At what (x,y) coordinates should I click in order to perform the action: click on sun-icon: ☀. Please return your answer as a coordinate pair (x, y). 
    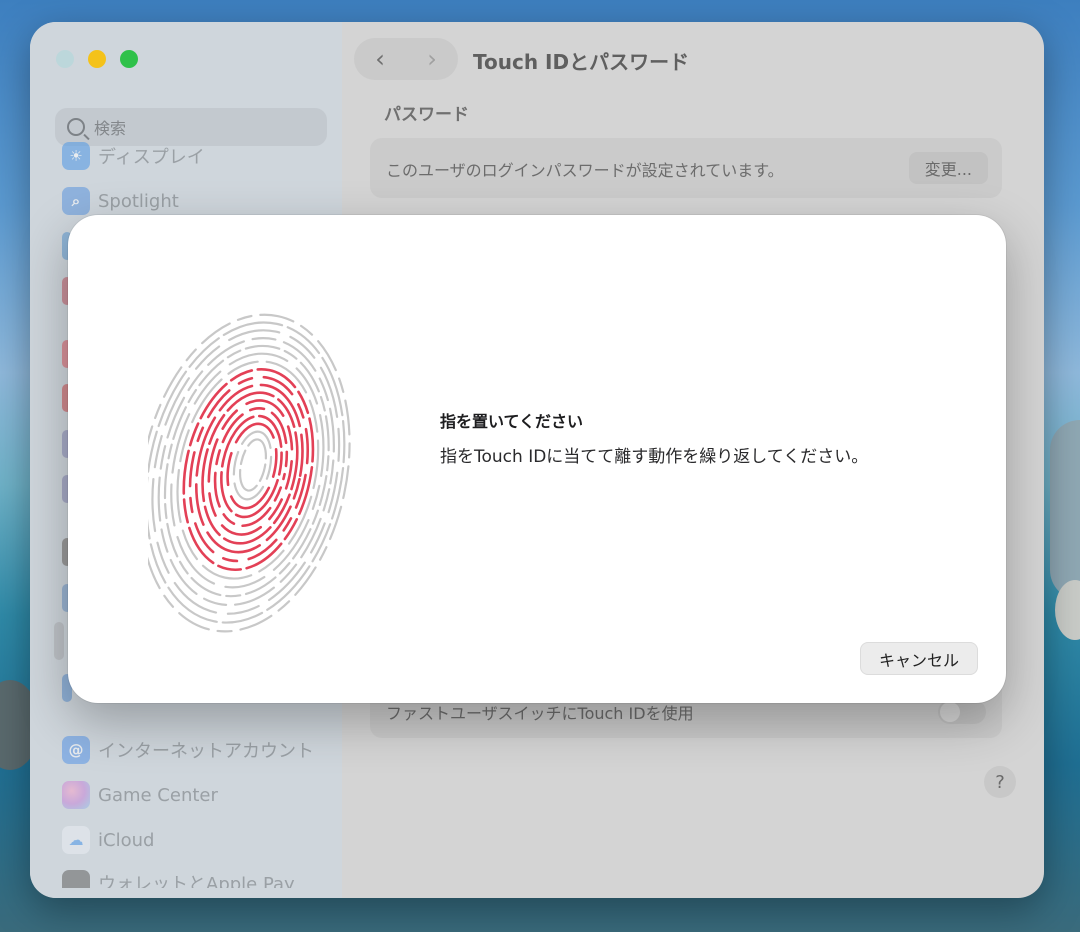
    Looking at the image, I should click on (76, 156).